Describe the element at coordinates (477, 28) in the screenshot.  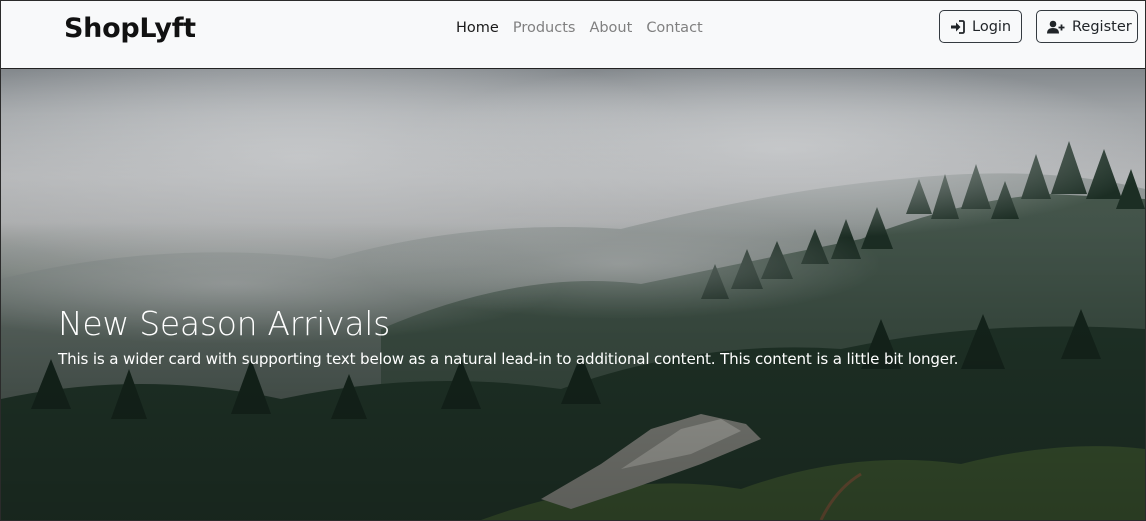
I see `nav-item-home: Home` at that location.